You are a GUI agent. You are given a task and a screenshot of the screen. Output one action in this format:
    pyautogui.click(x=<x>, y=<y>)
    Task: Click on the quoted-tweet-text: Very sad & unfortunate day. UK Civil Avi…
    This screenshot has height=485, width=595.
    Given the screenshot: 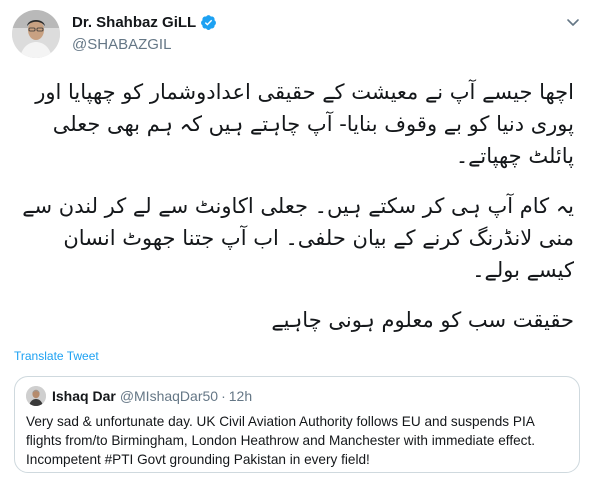 What is the action you would take?
    pyautogui.click(x=281, y=440)
    